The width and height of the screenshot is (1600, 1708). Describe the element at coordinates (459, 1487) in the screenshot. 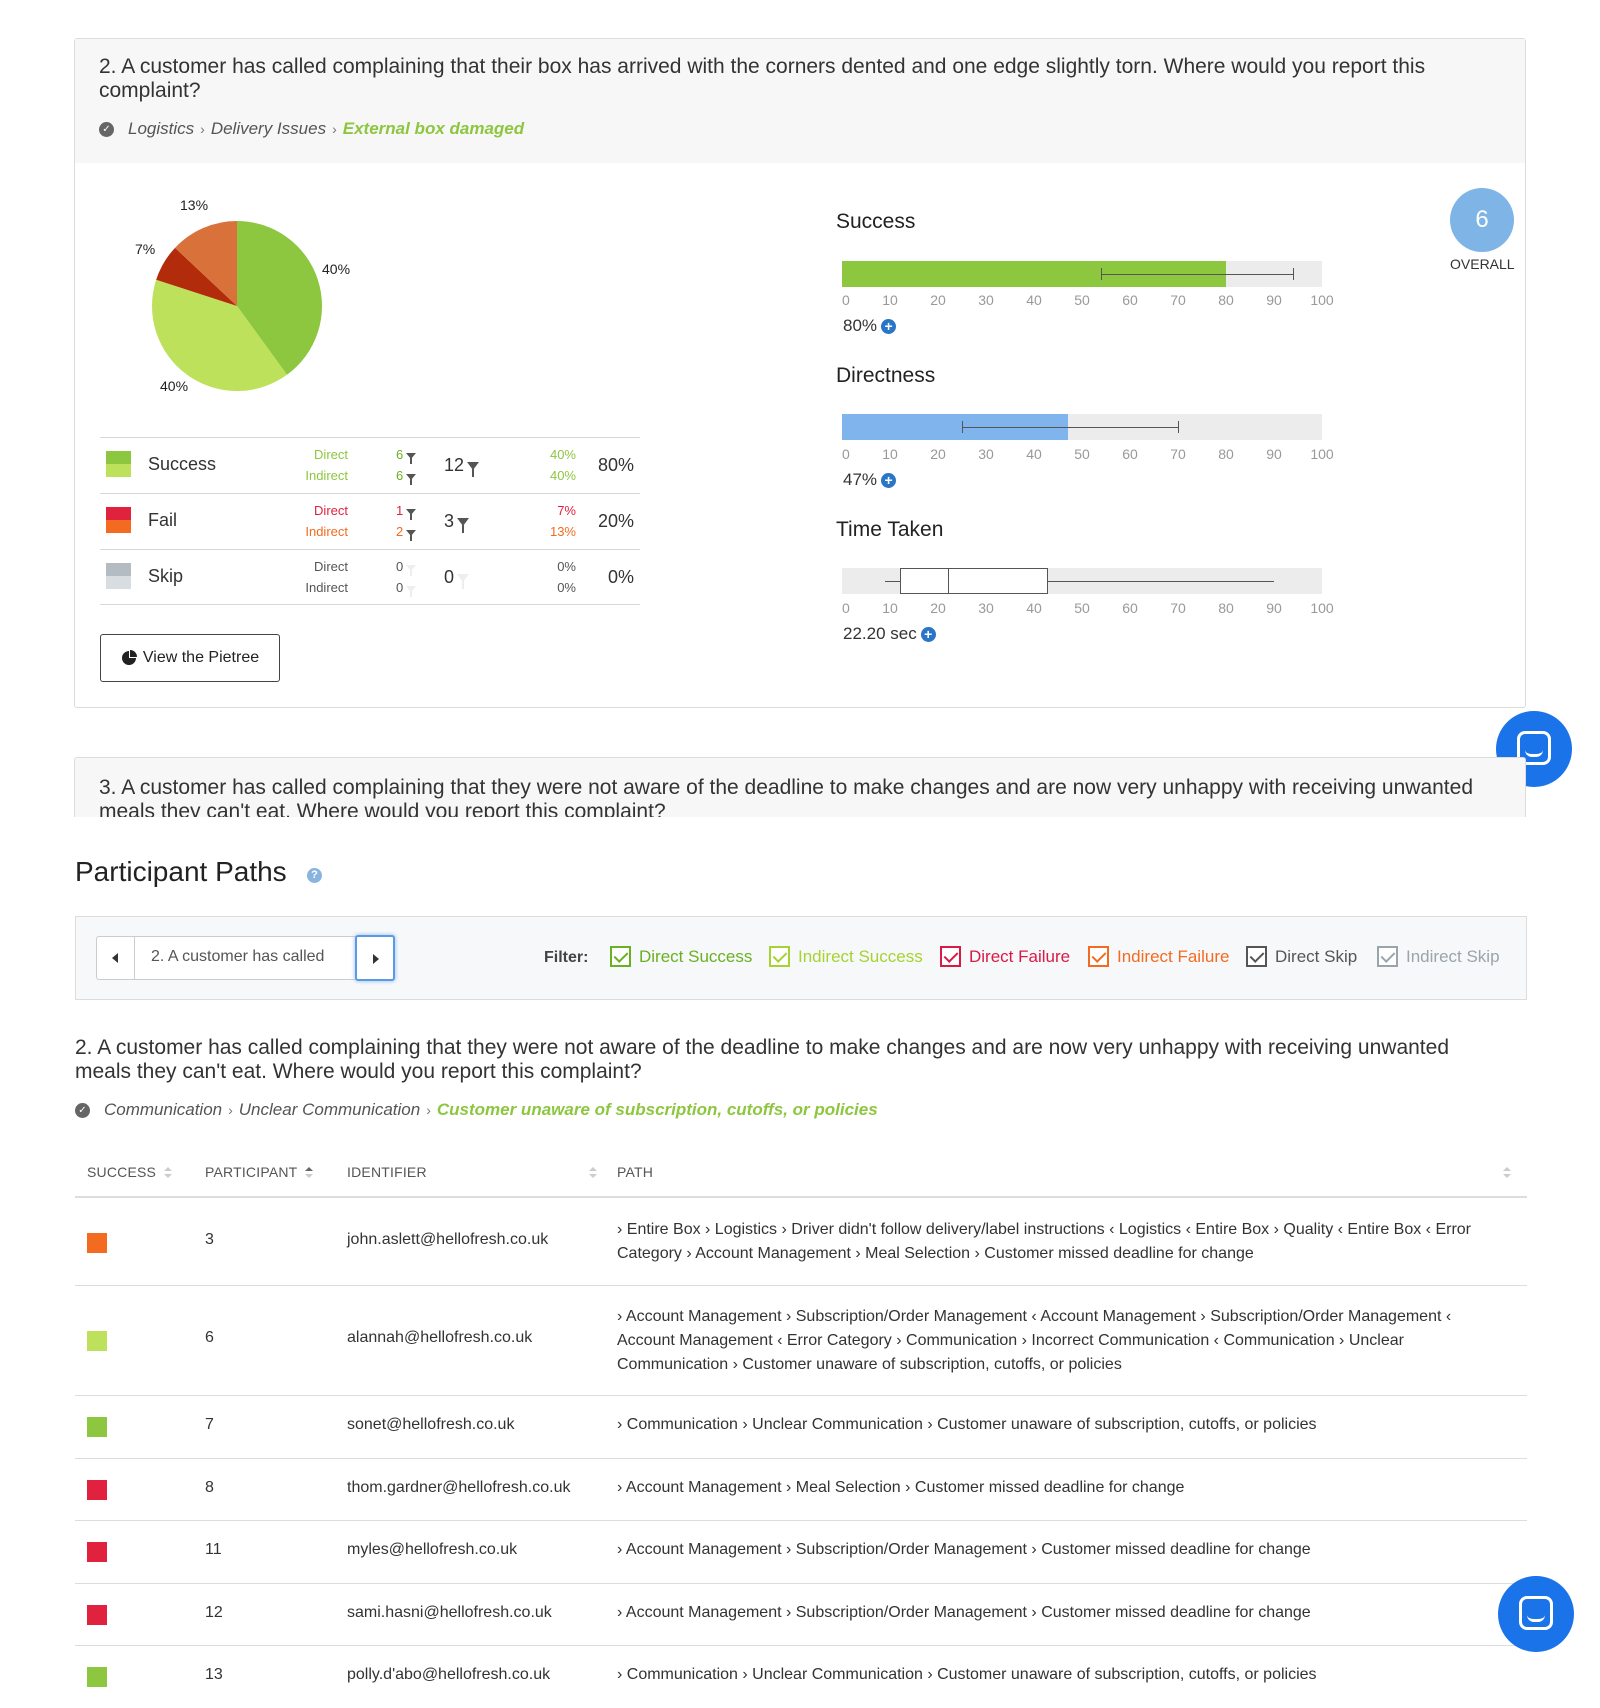

I see `identifier: thom.gardner@hellofresh.co.uk` at that location.